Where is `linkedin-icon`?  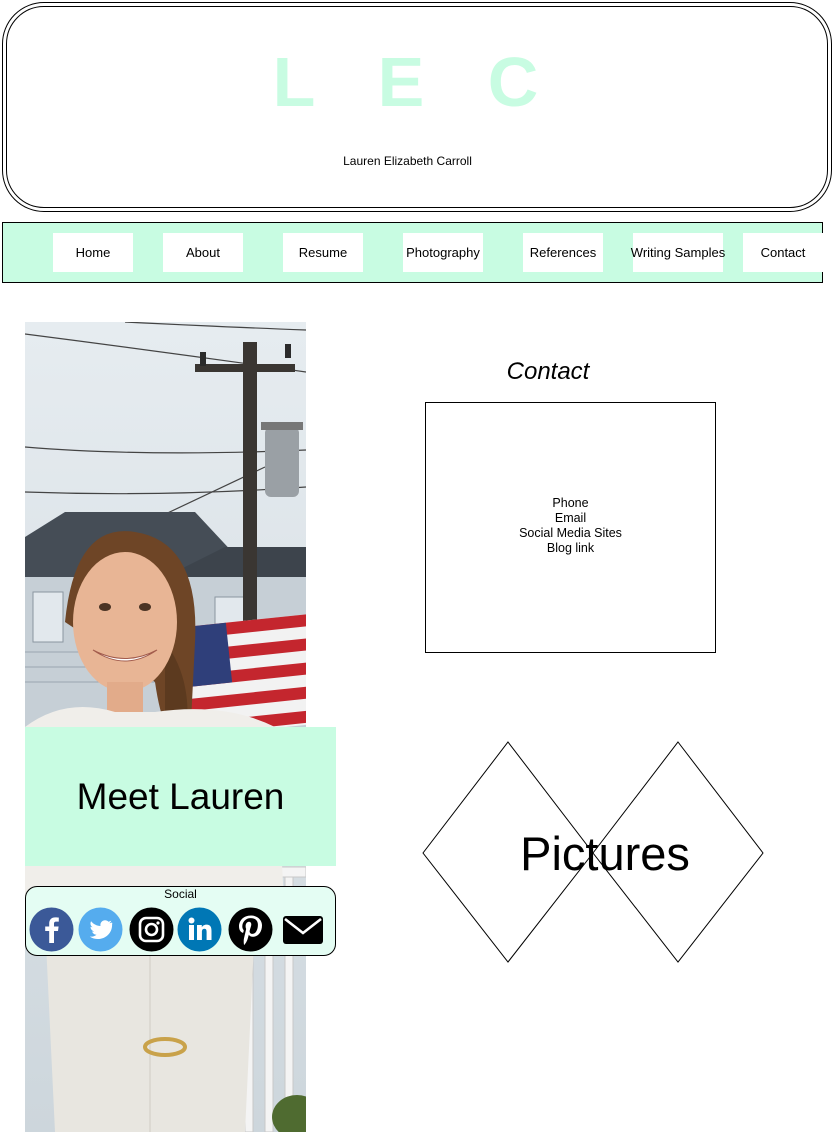
linkedin-icon is located at coordinates (199, 929).